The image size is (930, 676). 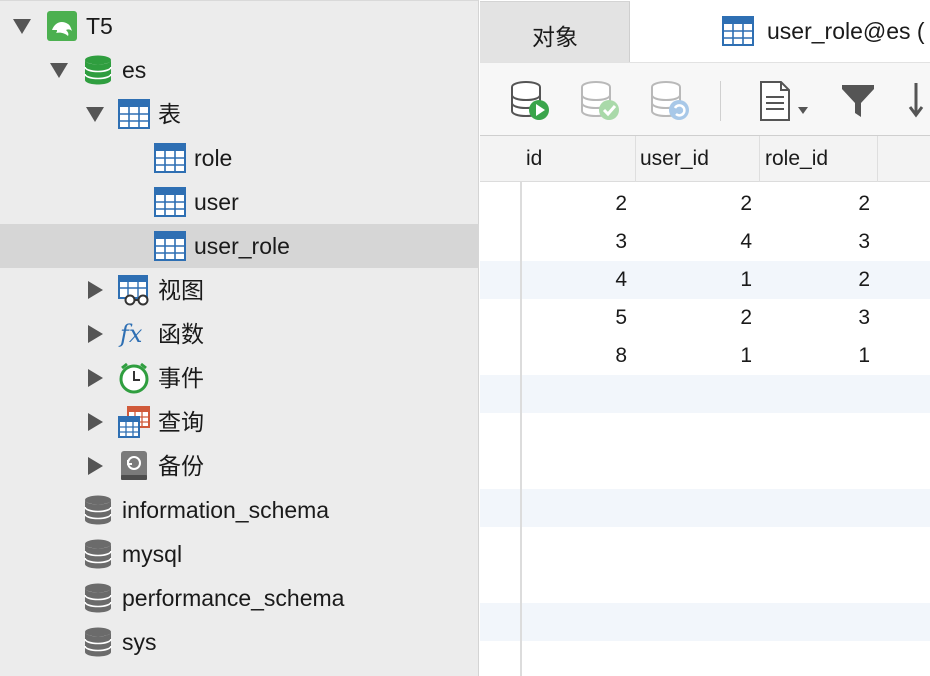 What do you see at coordinates (521, 429) in the screenshot?
I see `row-indicator-column` at bounding box center [521, 429].